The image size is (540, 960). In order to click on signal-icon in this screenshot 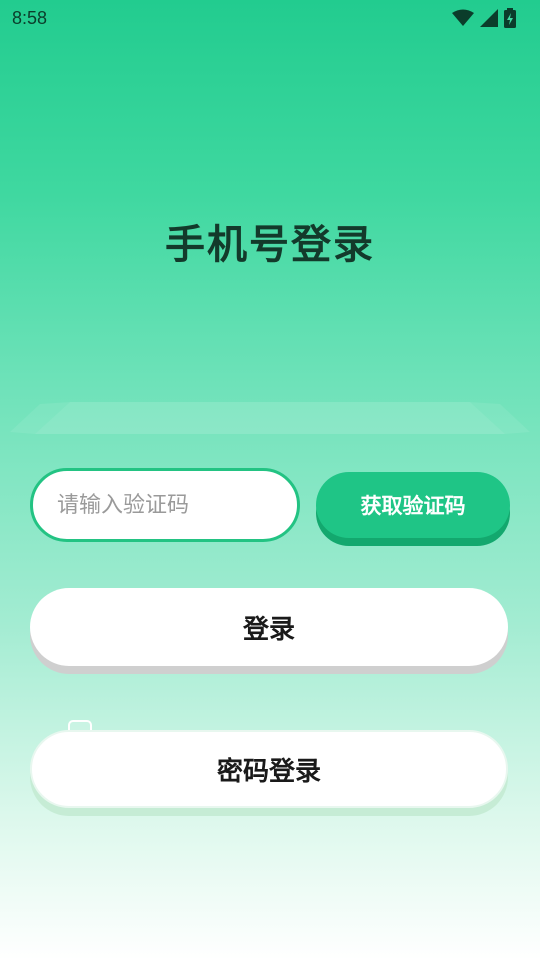, I will do `click(489, 18)`.